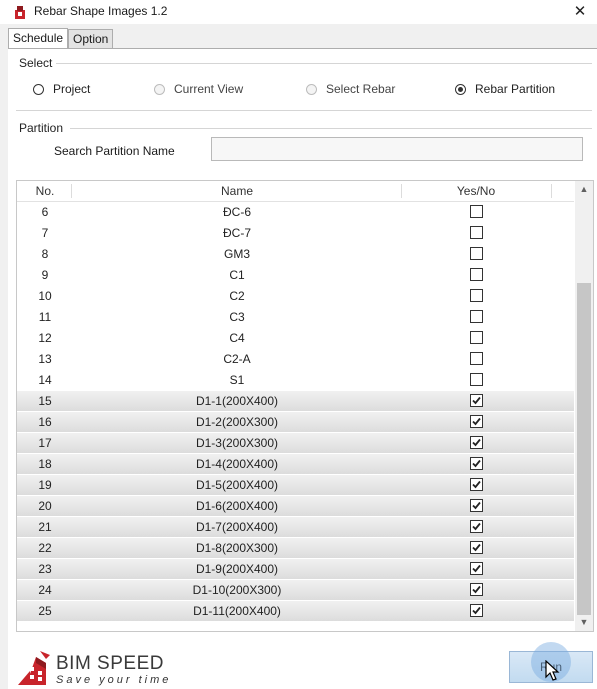  Describe the element at coordinates (551, 191) in the screenshot. I see `column-divider` at that location.